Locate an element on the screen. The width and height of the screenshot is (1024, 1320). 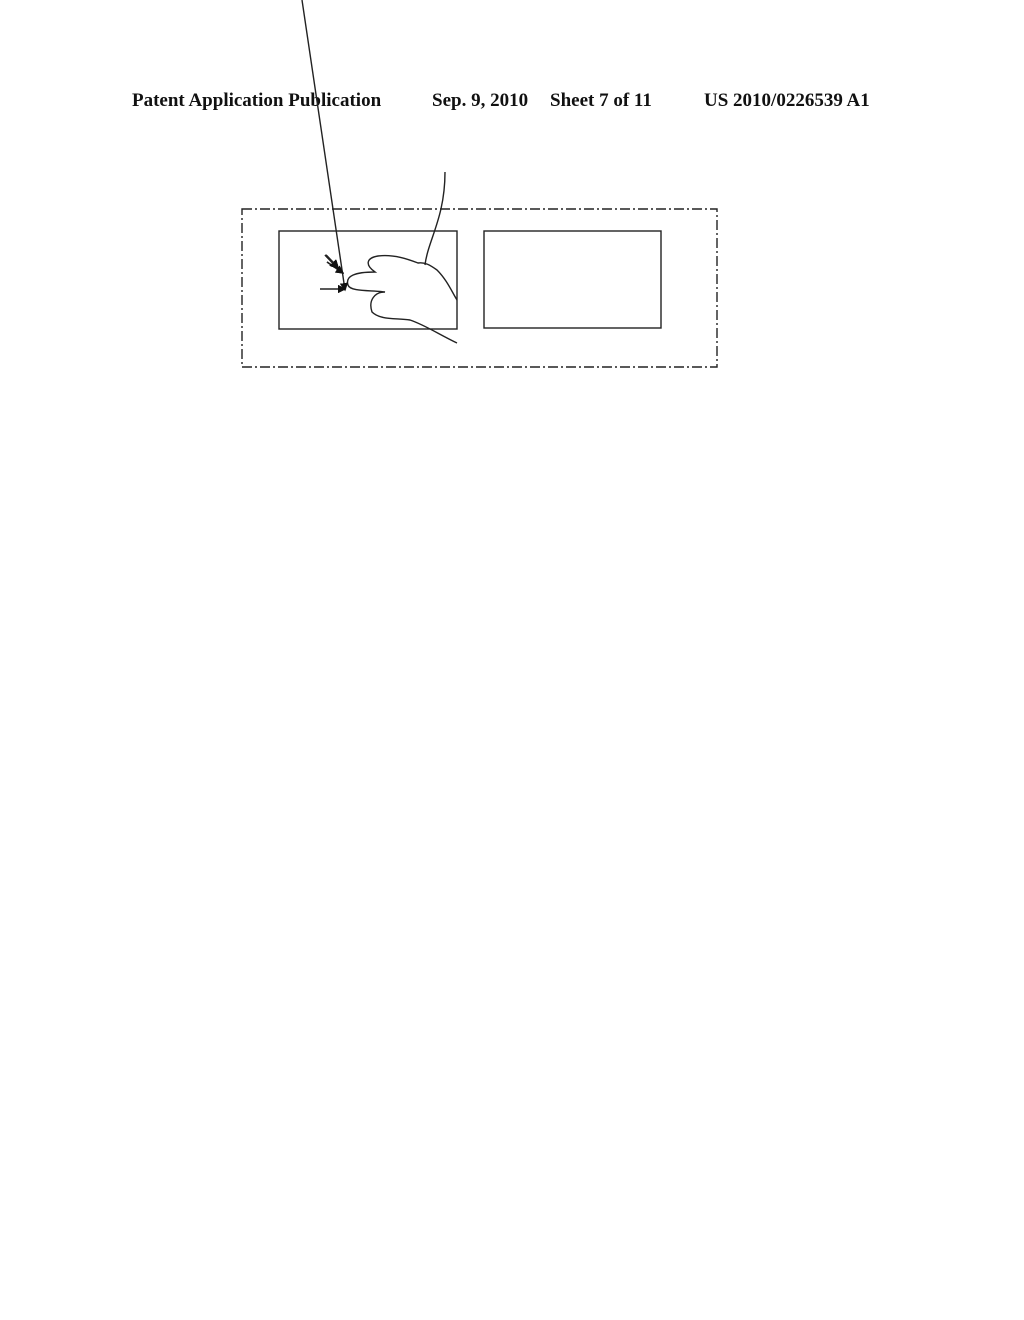
figure-drawing is located at coordinates (479, 184).